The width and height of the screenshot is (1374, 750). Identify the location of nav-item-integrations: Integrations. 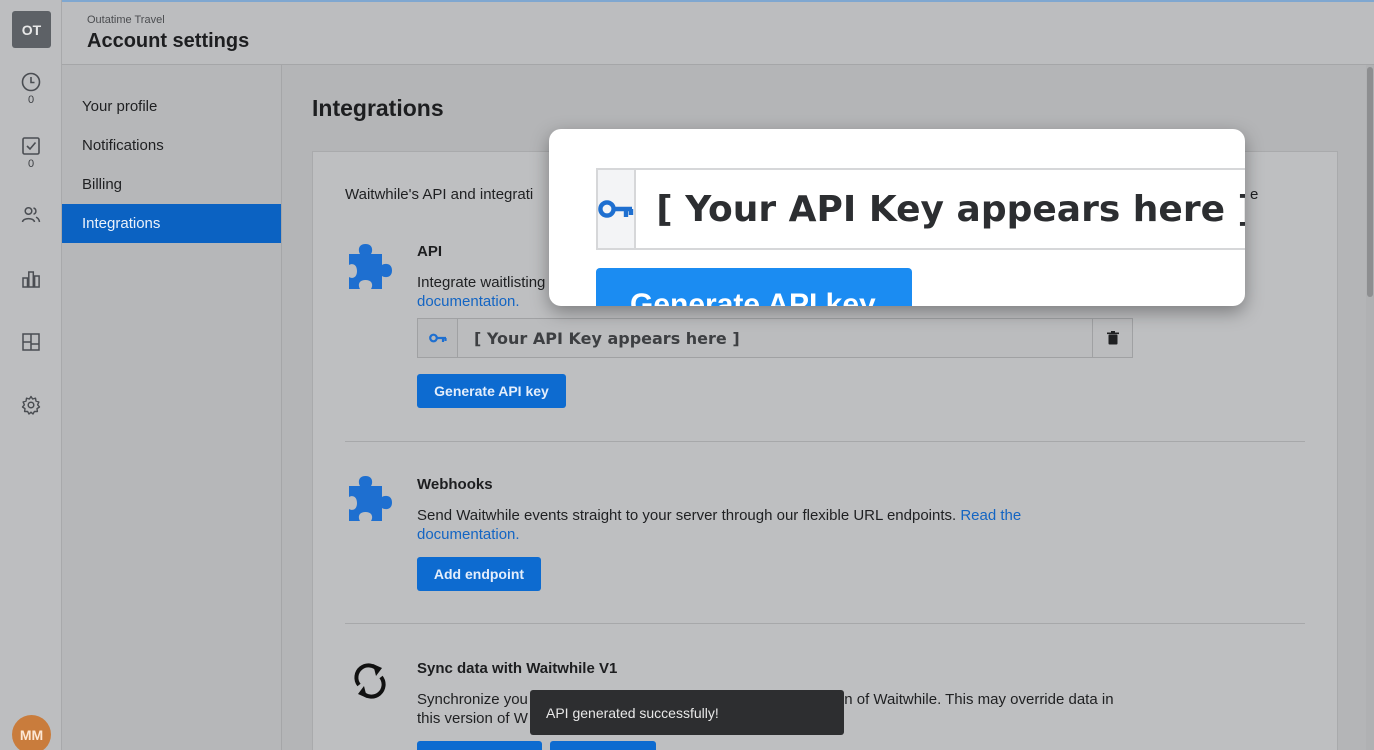
(171, 223).